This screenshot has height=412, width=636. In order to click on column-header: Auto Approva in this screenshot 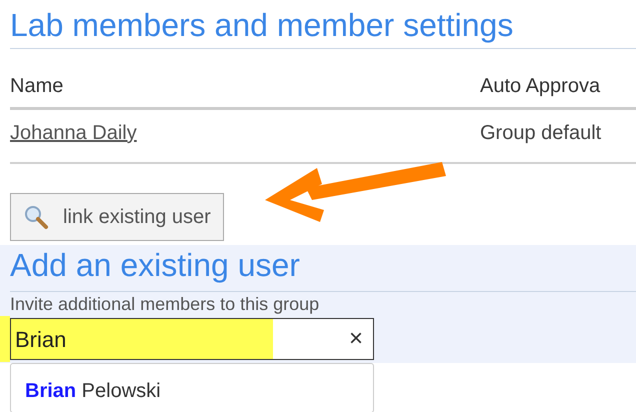, I will do `click(540, 86)`.